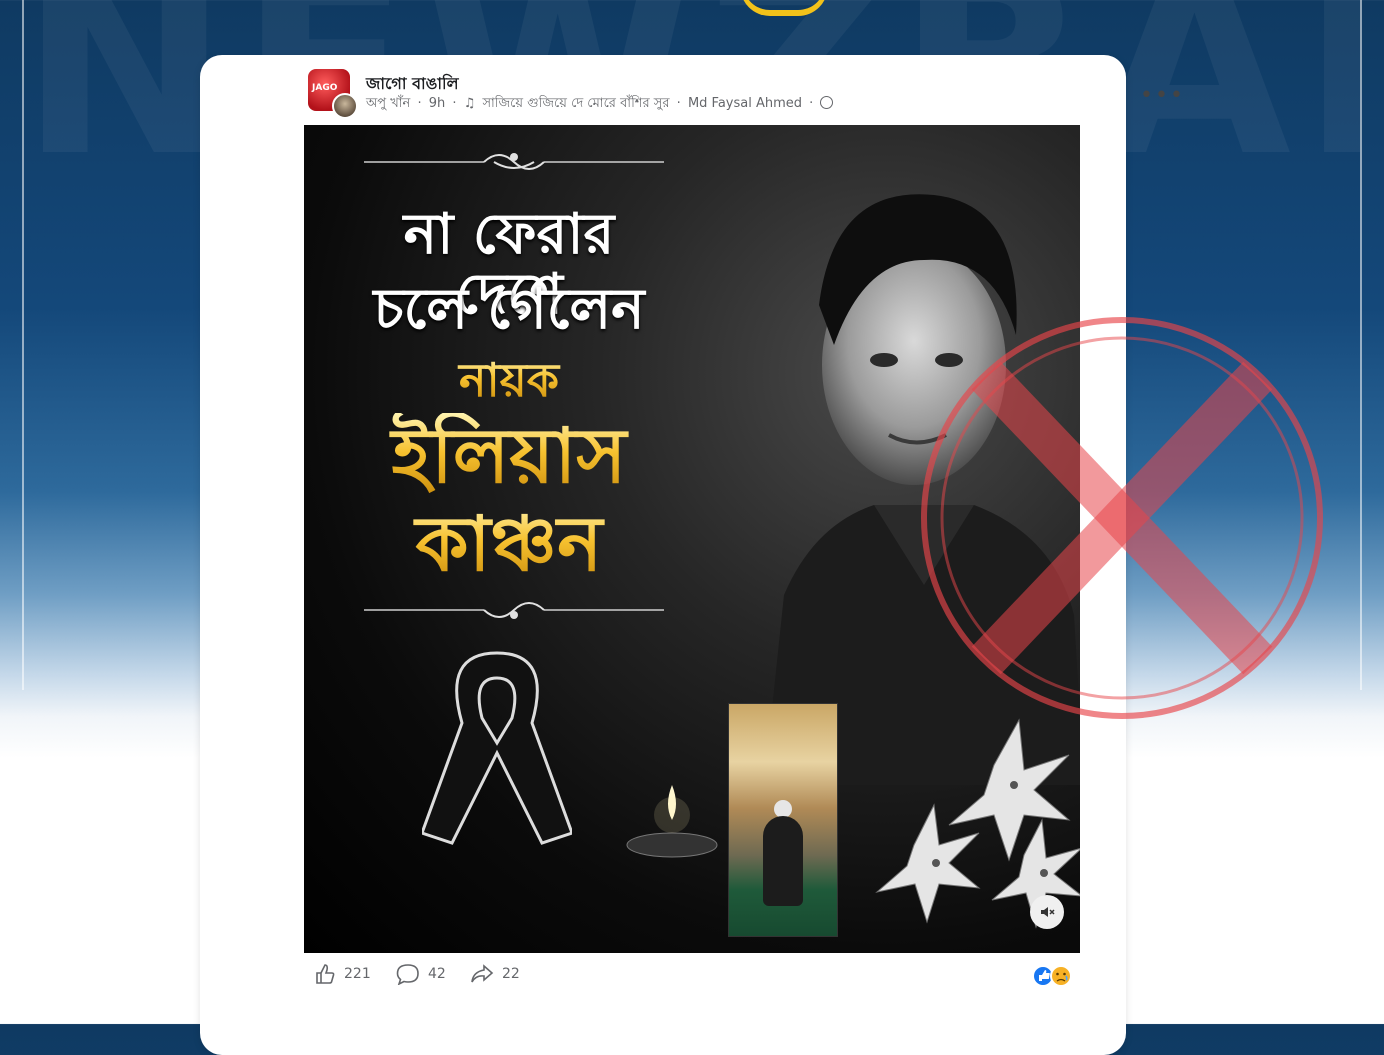  Describe the element at coordinates (704, 978) in the screenshot. I see `post-action-bar: 221 42 22` at that location.